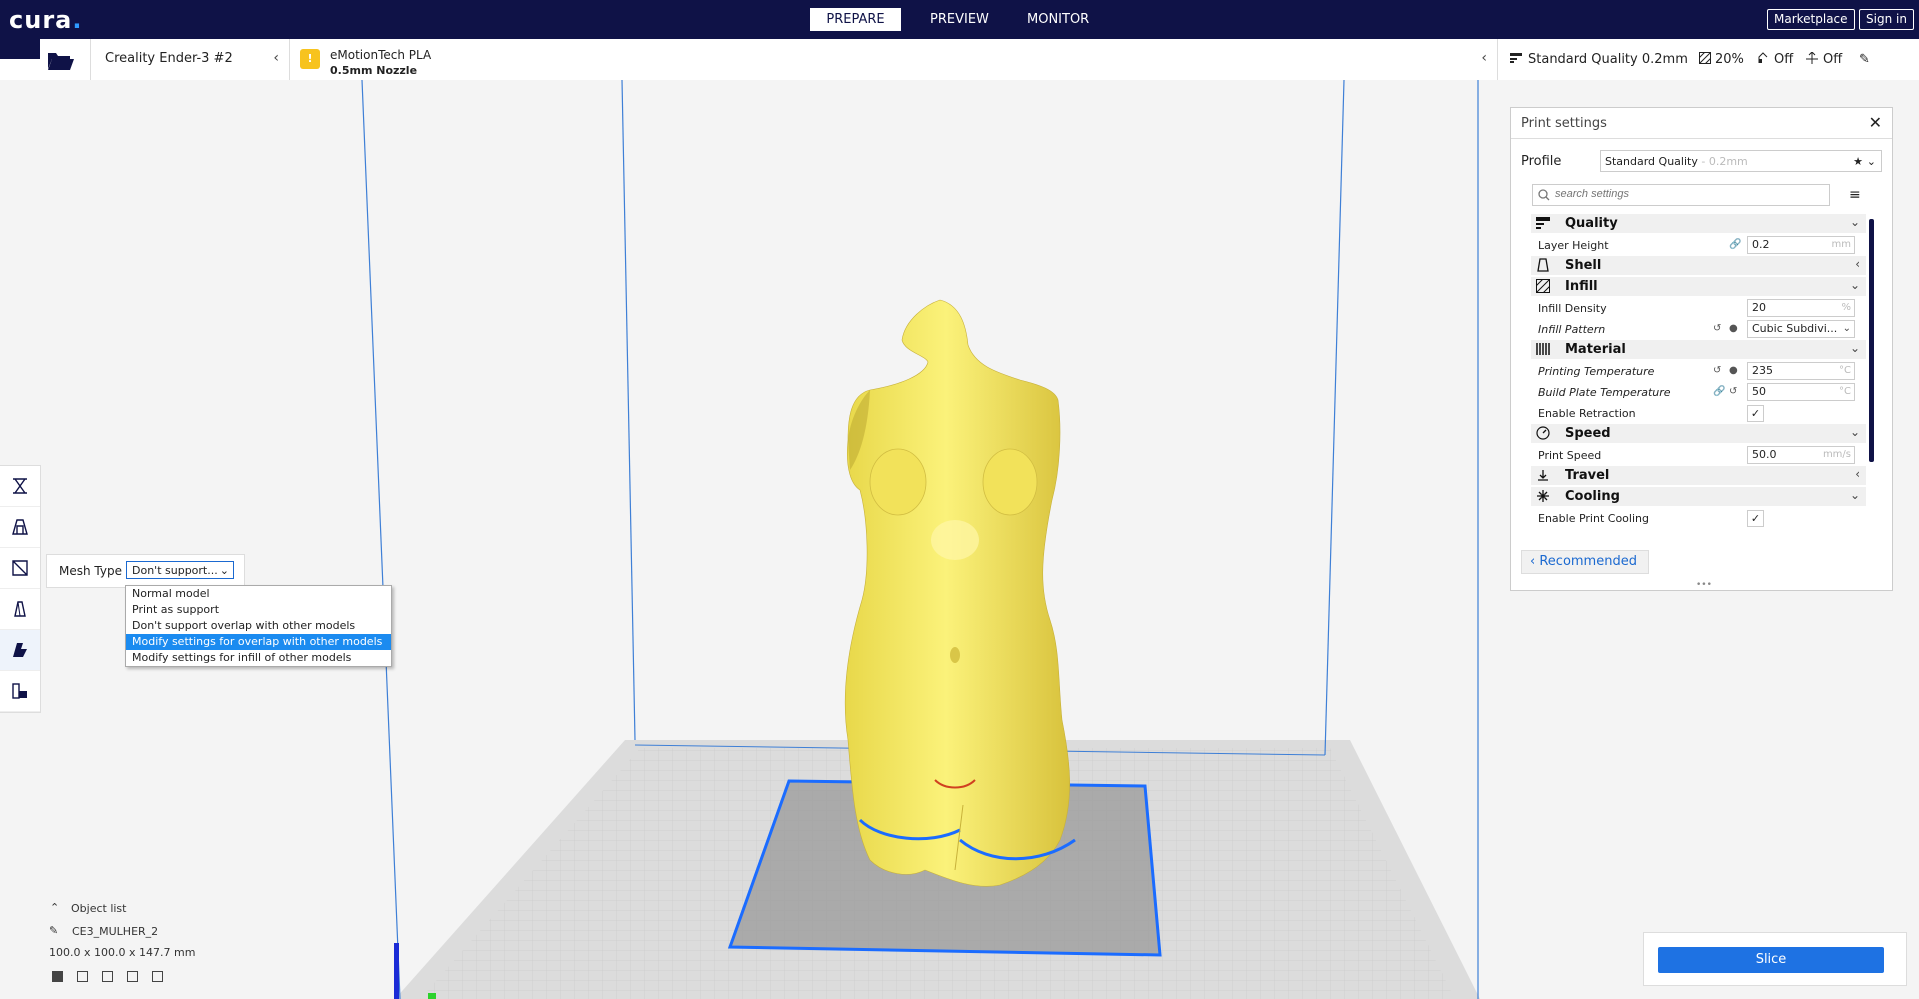 The image size is (1919, 999). I want to click on model-torso, so click(957, 593).